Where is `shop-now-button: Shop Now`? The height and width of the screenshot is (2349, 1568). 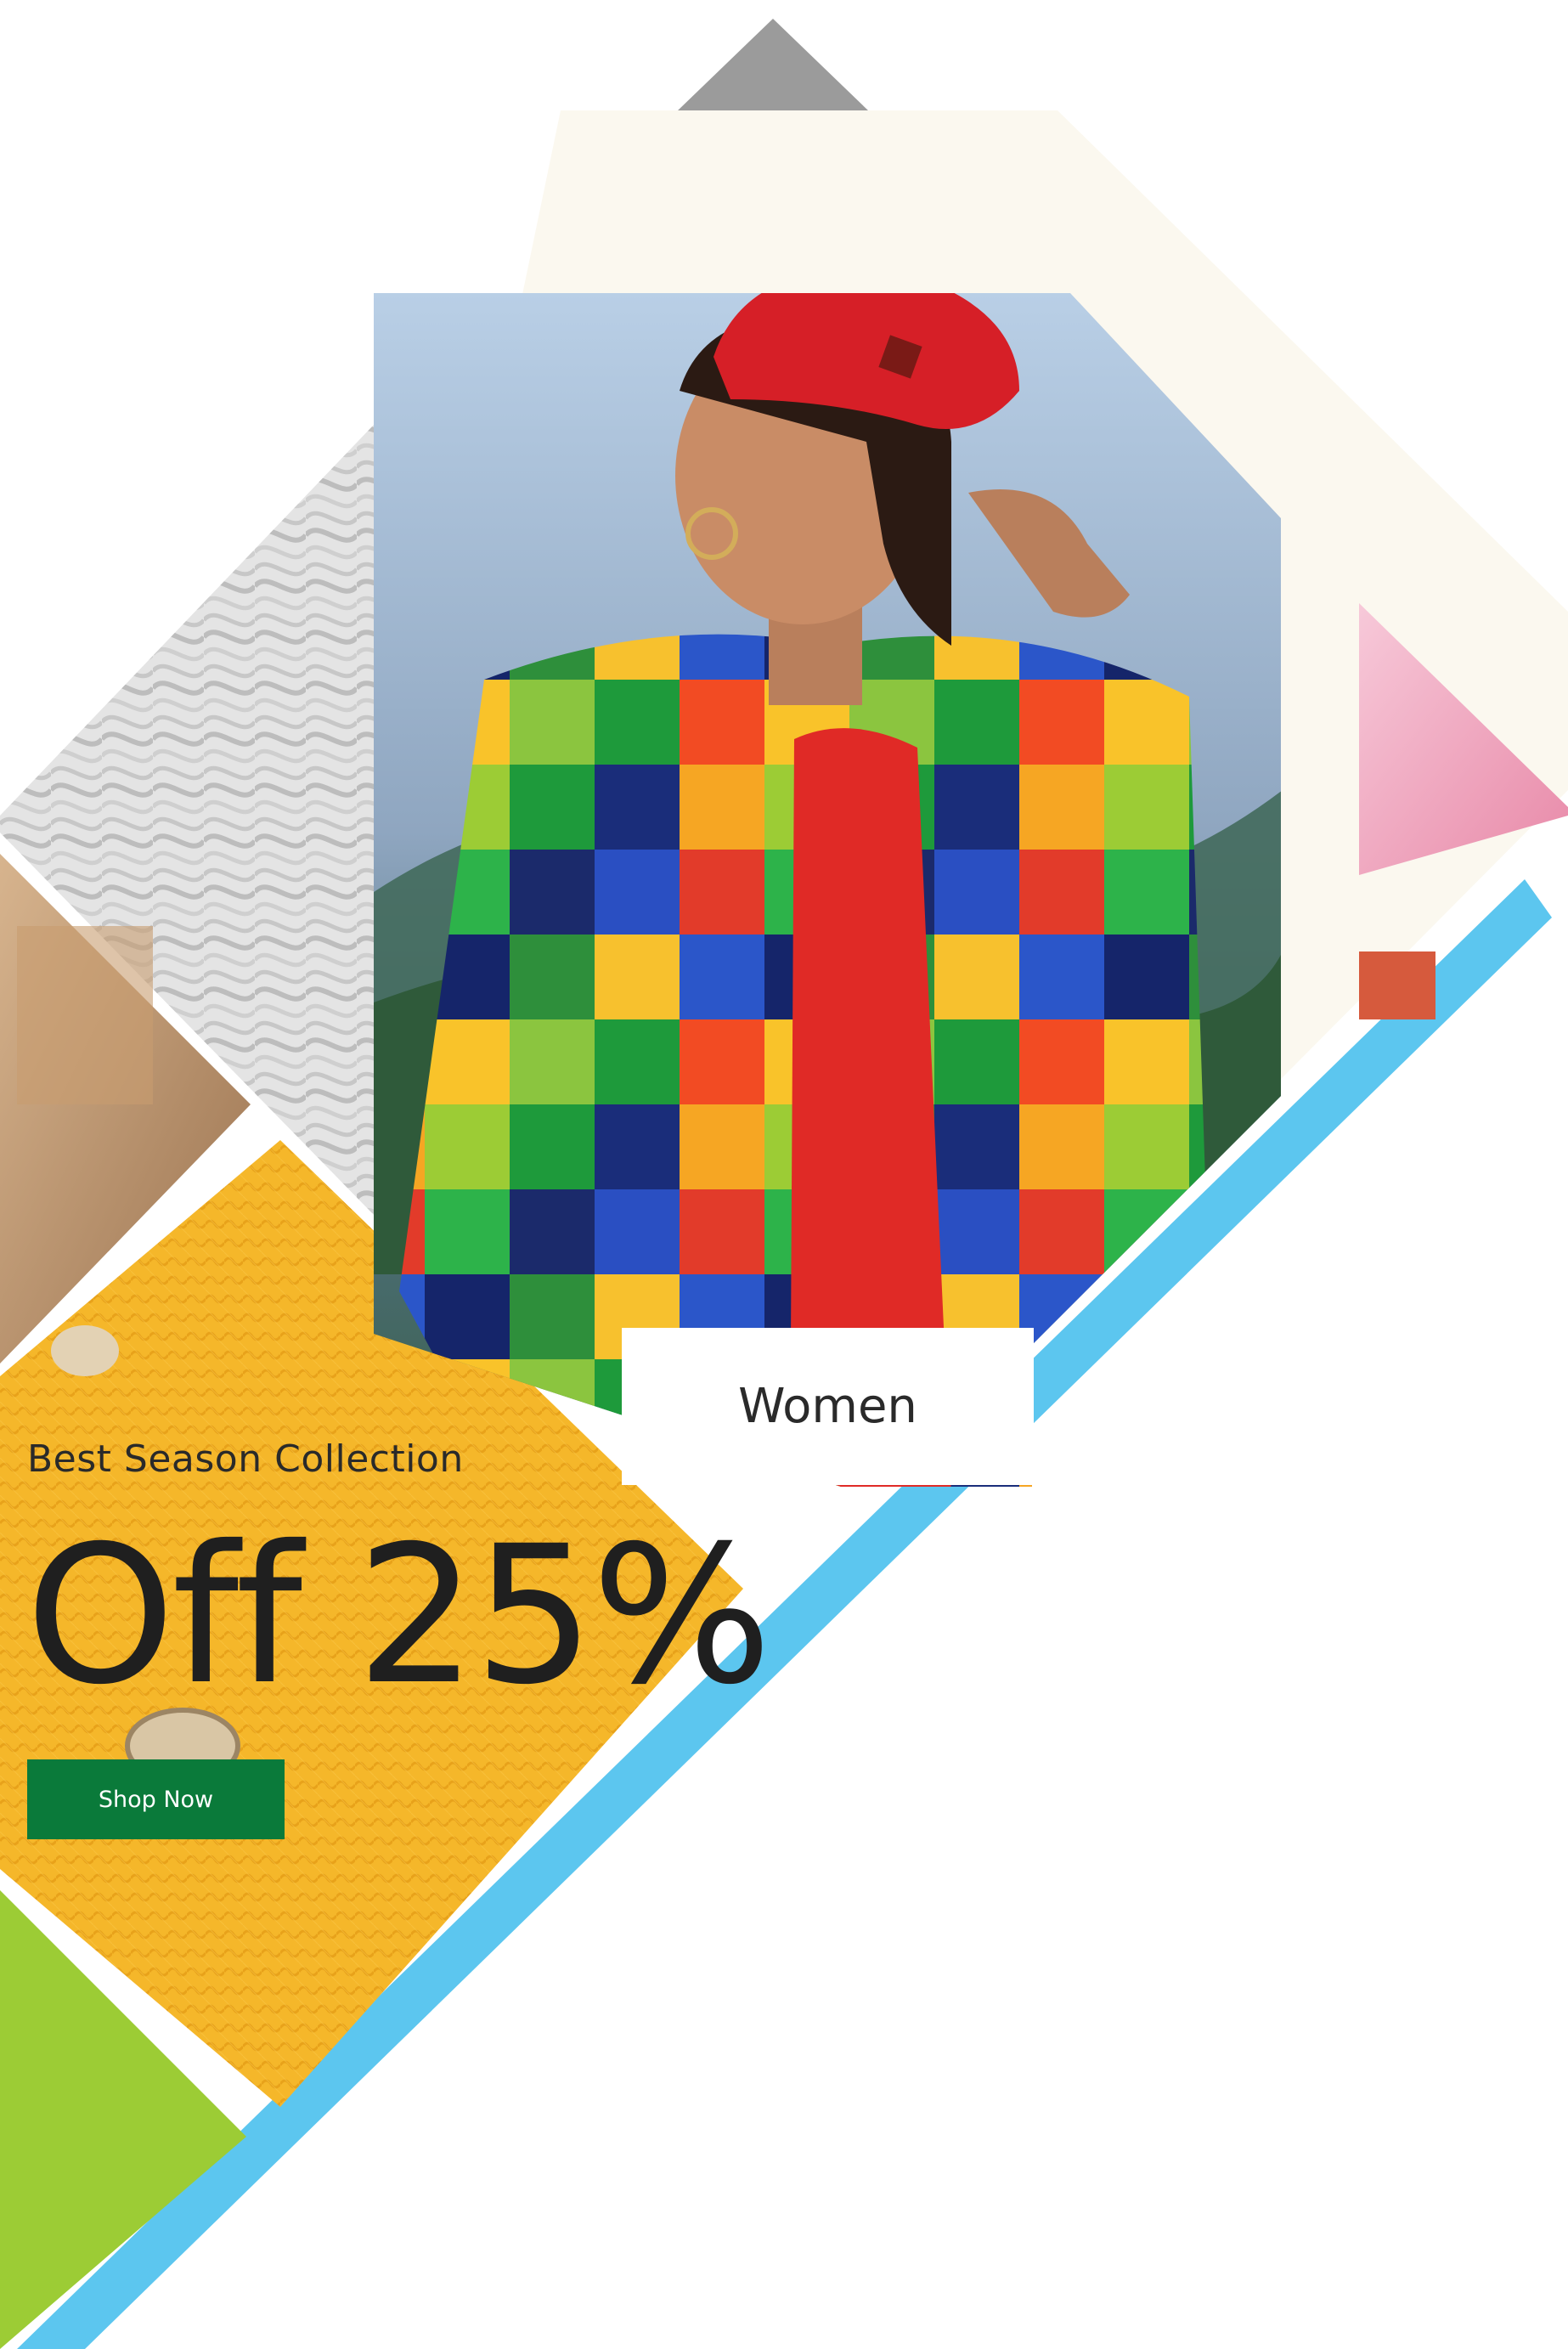
shop-now-button: Shop Now is located at coordinates (156, 1799).